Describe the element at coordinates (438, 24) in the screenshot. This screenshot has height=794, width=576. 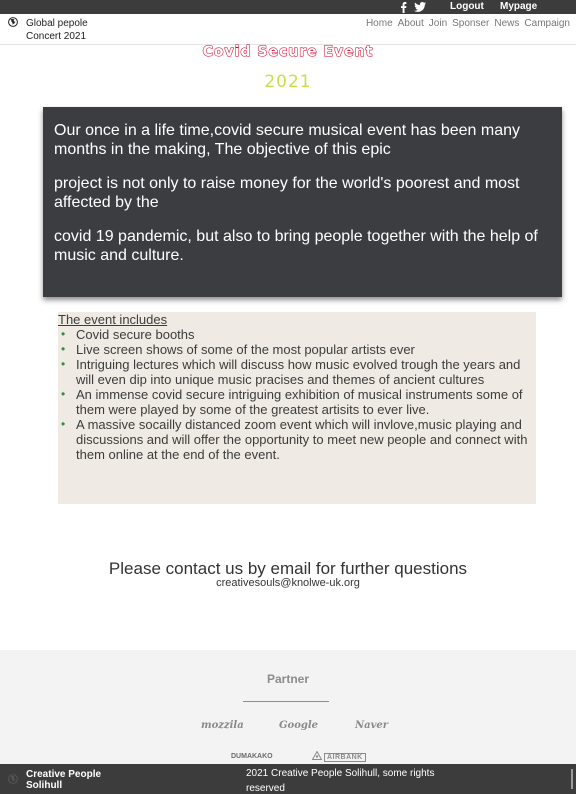
I see `nav-join: Join` at that location.